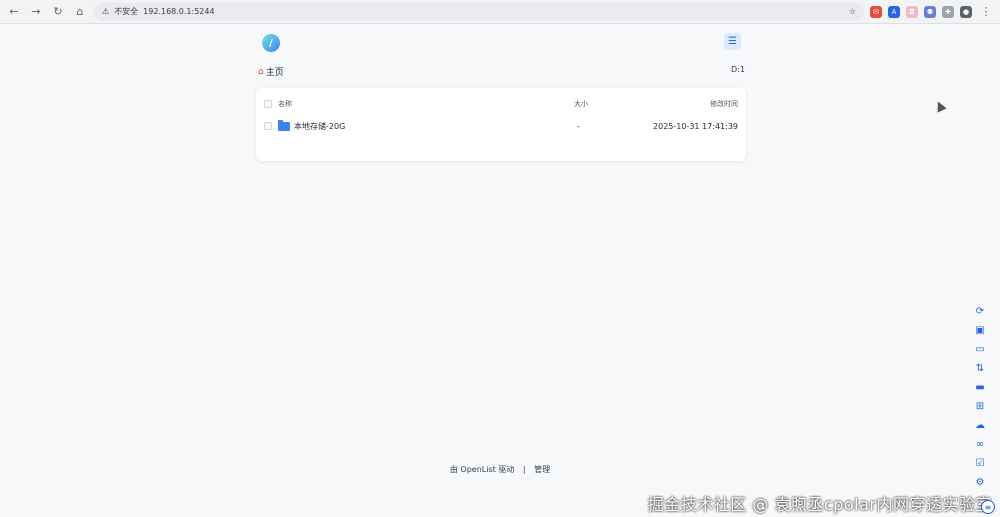  I want to click on storage-icon: ⊞, so click(980, 406).